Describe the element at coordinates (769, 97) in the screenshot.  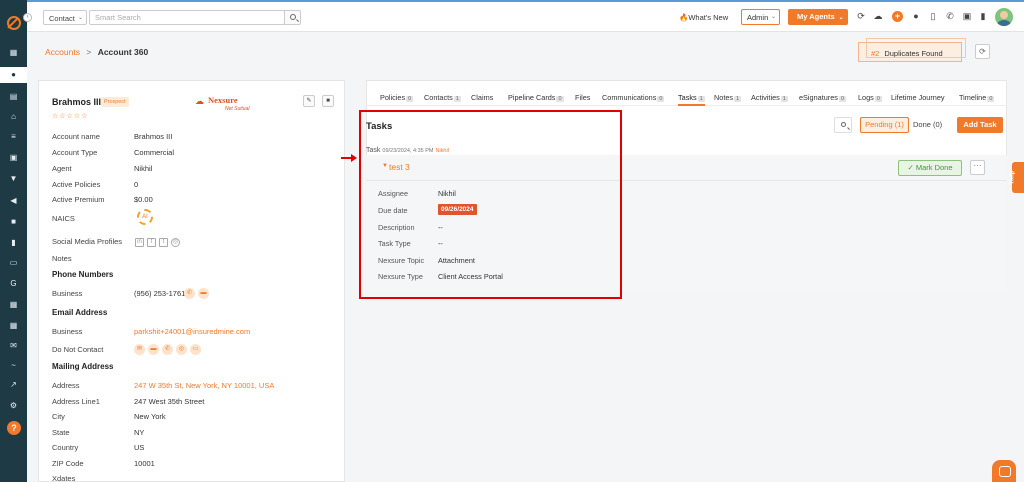
I see `tab-activities: Activities 1` at that location.